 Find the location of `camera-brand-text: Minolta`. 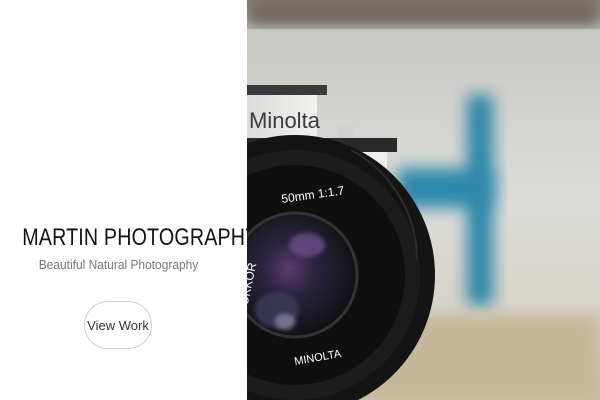

camera-brand-text: Minolta is located at coordinates (285, 120).